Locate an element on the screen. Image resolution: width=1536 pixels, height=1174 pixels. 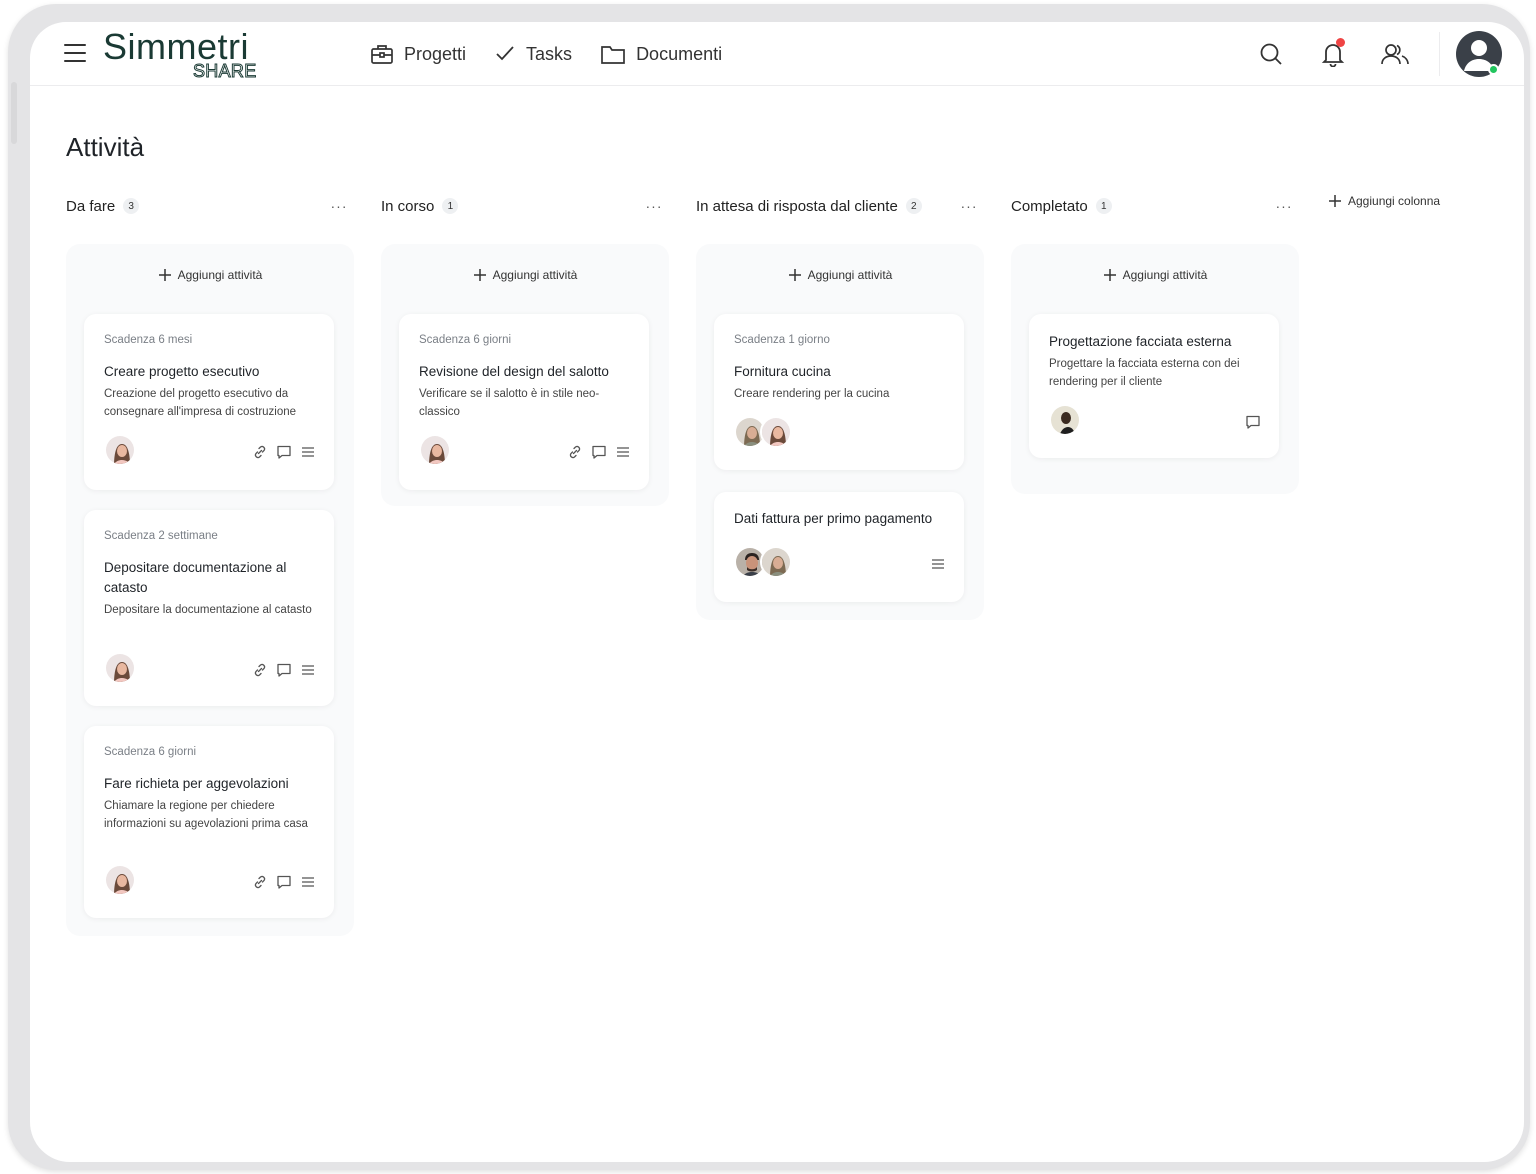
column-header-da-fare: Da fare 3 is located at coordinates (103, 206).